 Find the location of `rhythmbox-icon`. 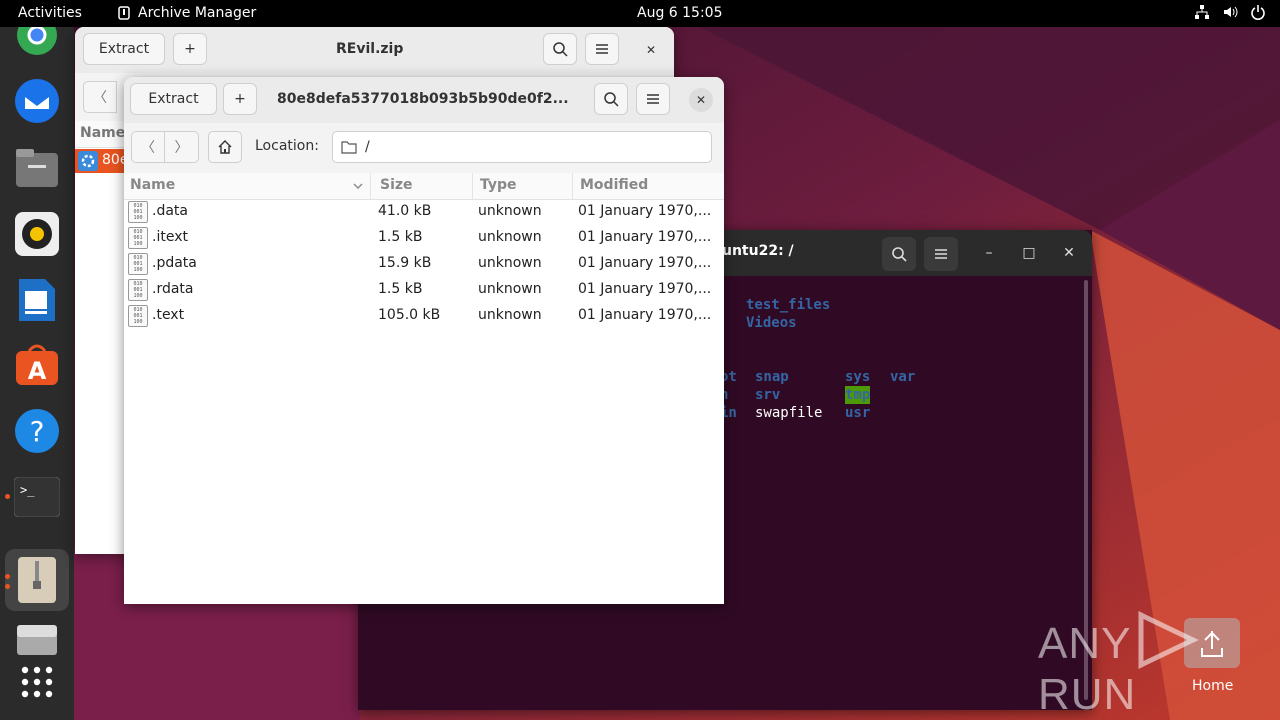

rhythmbox-icon is located at coordinates (37, 234).